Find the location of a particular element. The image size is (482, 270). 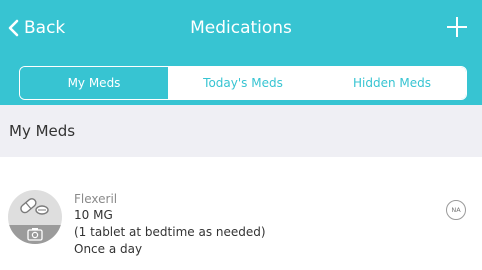

meds-segmented-control: My Meds Today's Meds Hidden Meds is located at coordinates (243, 83).